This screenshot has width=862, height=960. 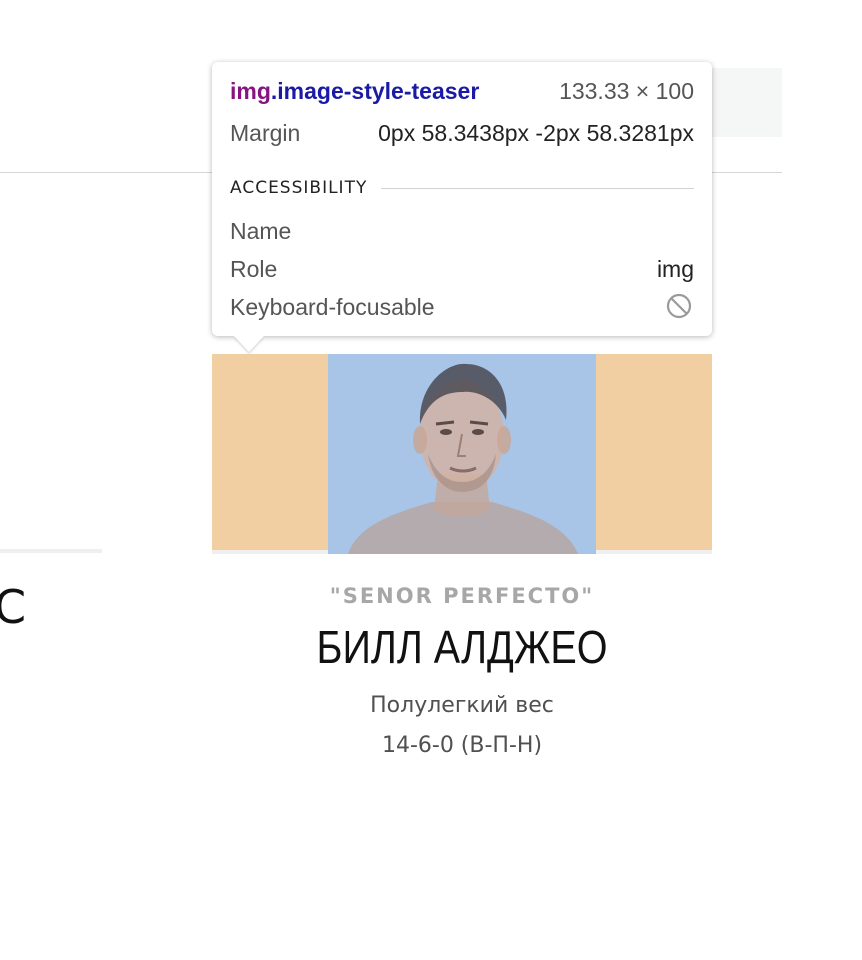 What do you see at coordinates (250, 91) in the screenshot?
I see `tooltip-selector-tag: img` at bounding box center [250, 91].